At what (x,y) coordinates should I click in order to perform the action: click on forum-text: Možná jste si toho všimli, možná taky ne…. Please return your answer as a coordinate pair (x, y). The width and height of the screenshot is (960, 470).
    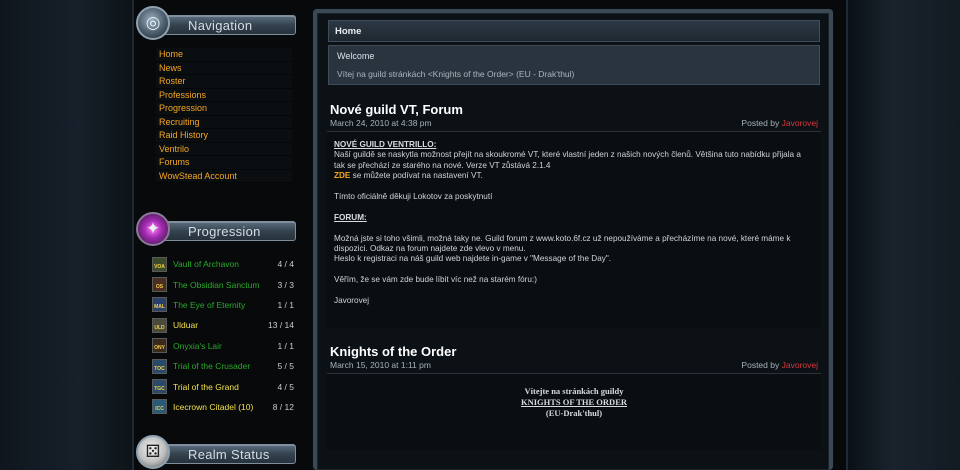
    Looking at the image, I should click on (562, 243).